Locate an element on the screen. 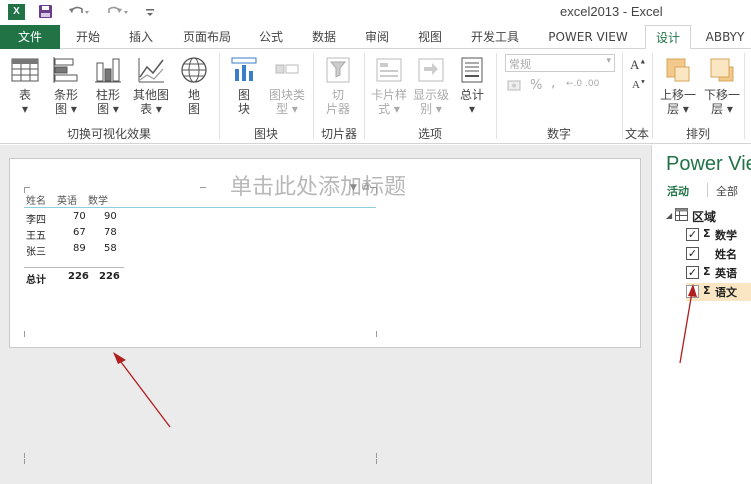 Image resolution: width=751 pixels, height=484 pixels. column-chart-button: 柱形 图 ▾ is located at coordinates (108, 85).